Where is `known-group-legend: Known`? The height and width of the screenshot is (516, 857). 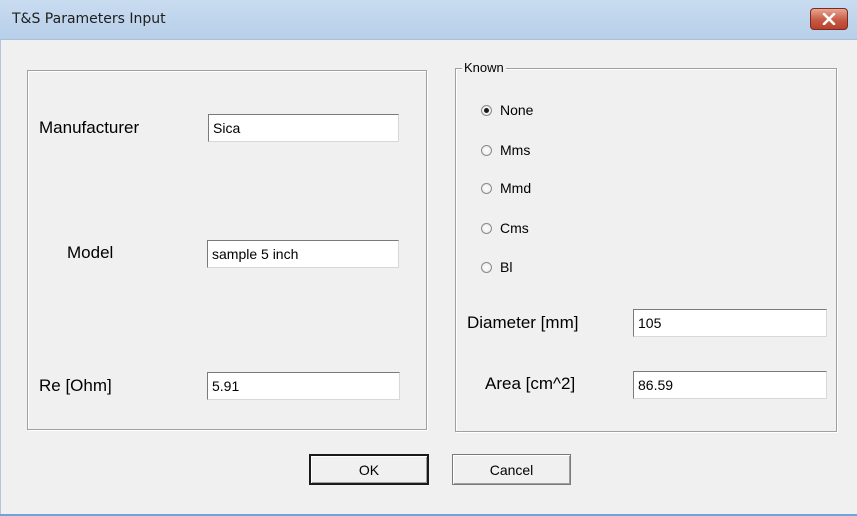 known-group-legend: Known is located at coordinates (484, 67).